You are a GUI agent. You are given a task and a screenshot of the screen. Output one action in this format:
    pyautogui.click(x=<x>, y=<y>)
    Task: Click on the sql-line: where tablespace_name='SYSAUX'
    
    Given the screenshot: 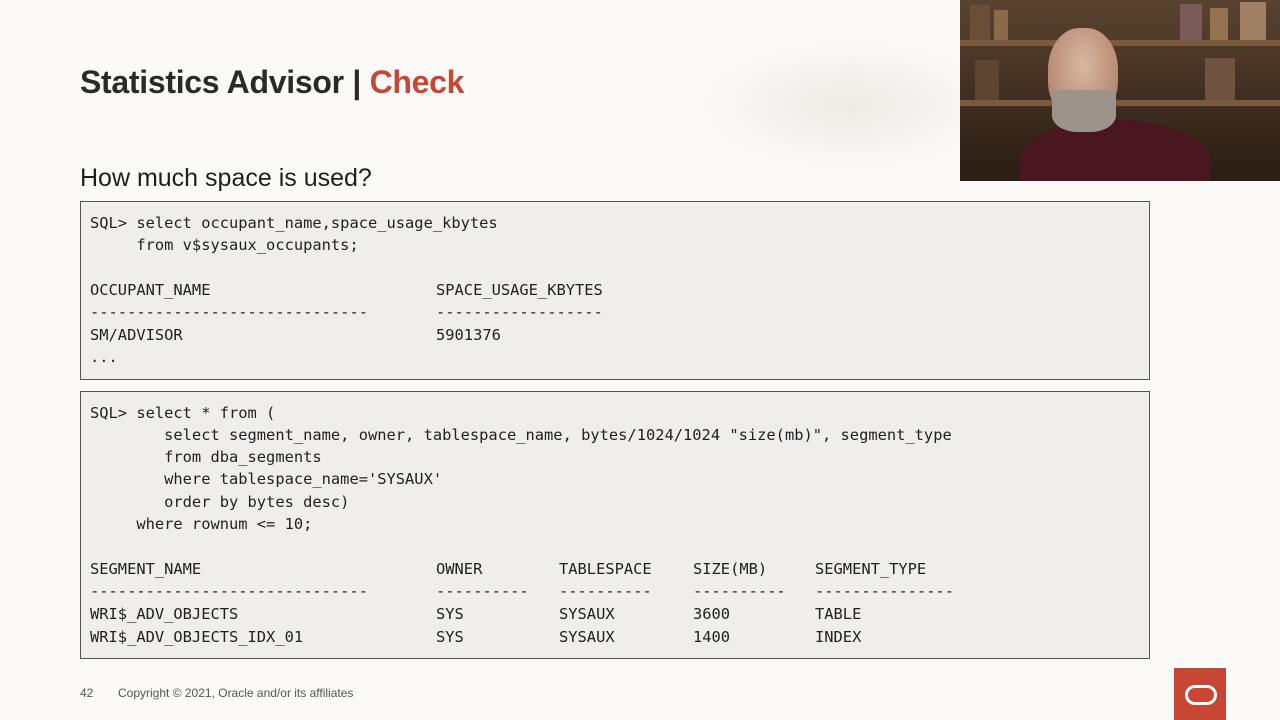 What is the action you would take?
    pyautogui.click(x=266, y=479)
    